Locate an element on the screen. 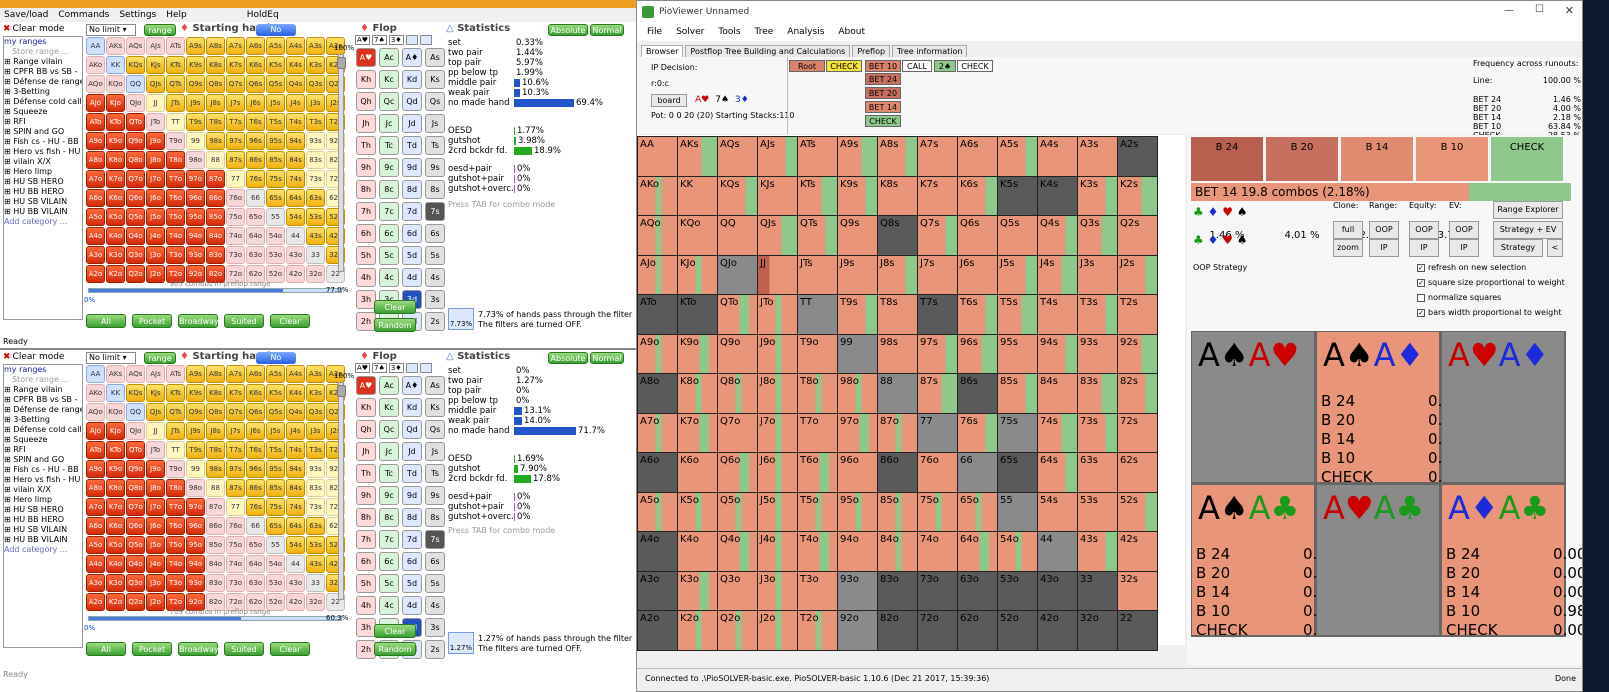  strategy-cell: J7o is located at coordinates (777, 432).